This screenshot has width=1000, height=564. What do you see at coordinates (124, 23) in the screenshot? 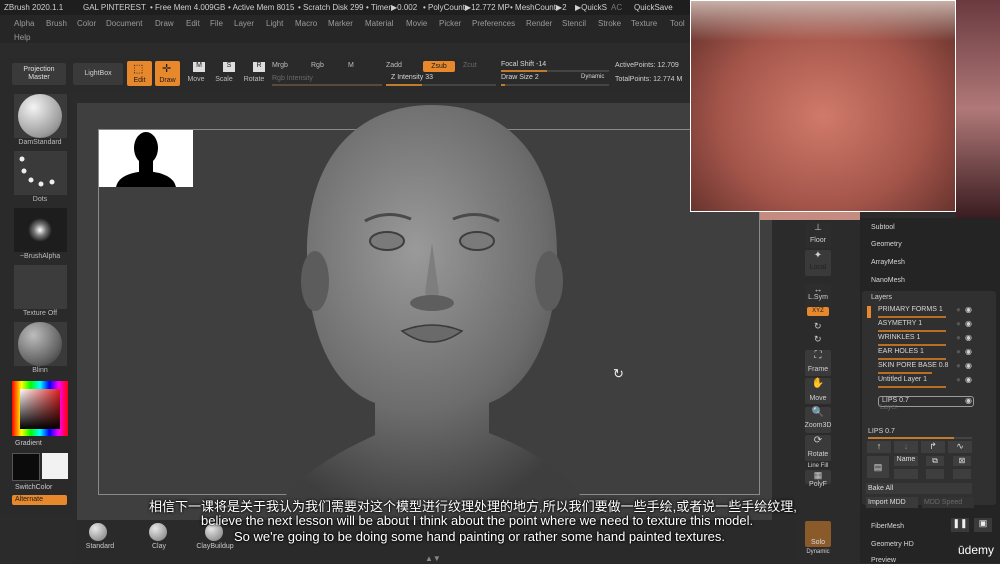
I see `menu-document: Document` at bounding box center [124, 23].